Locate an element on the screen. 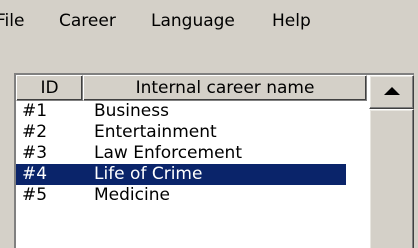 The image size is (418, 248). menu-language: Language is located at coordinates (193, 21).